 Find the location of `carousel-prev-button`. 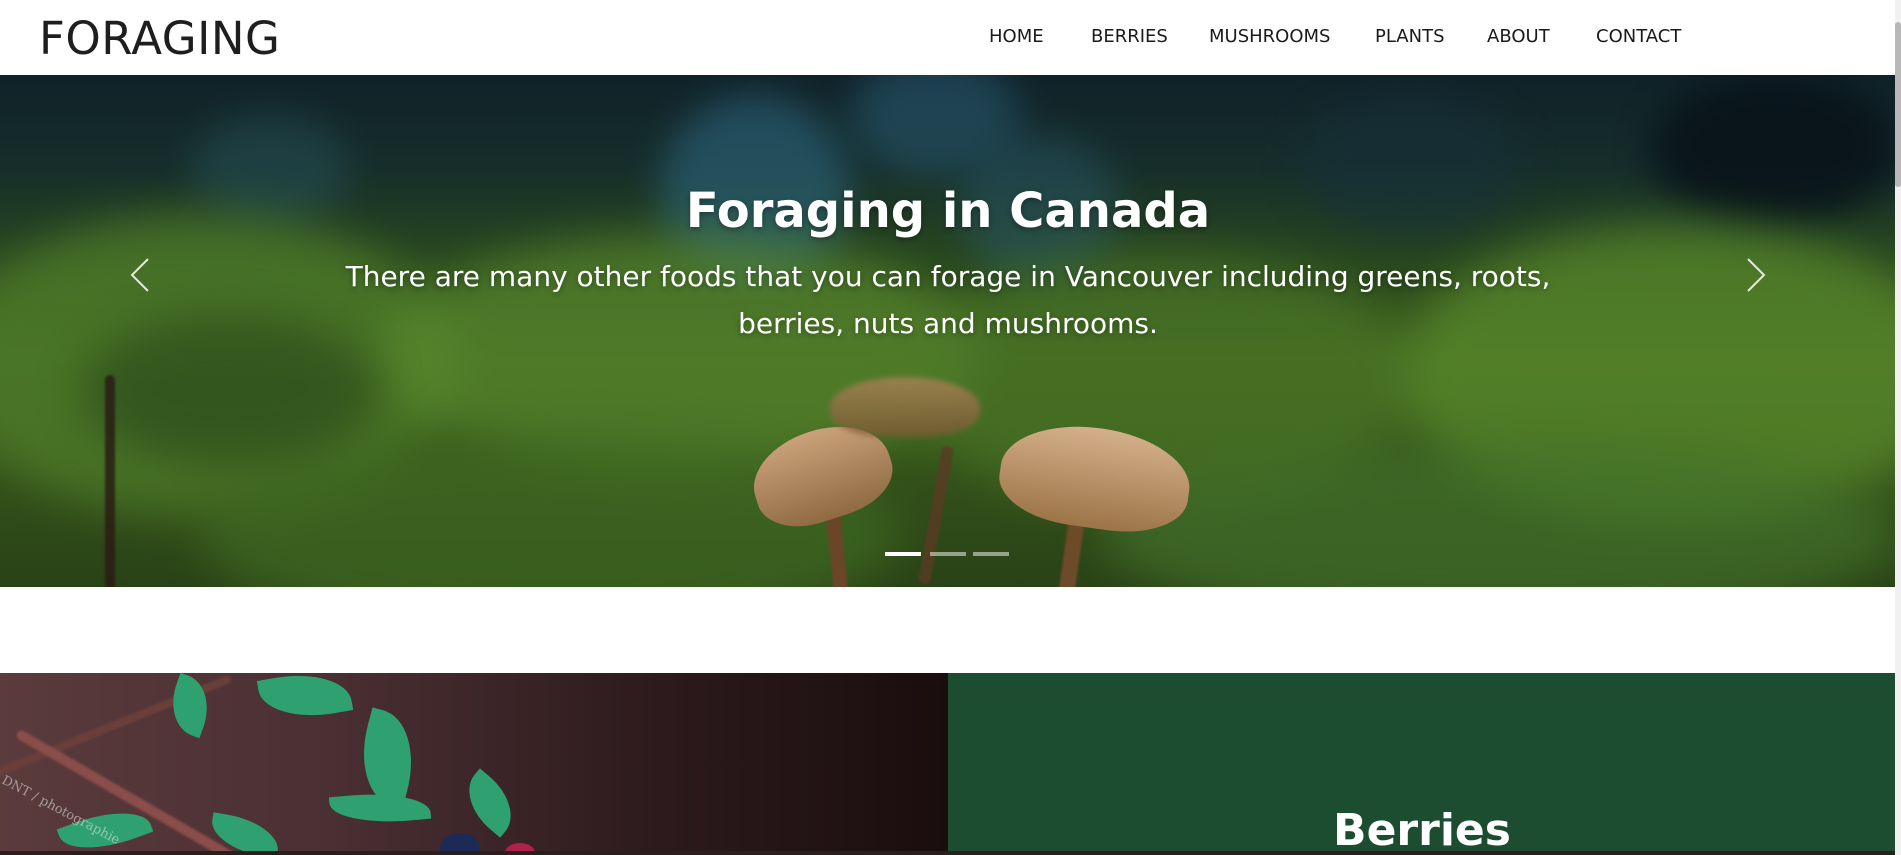

carousel-prev-button is located at coordinates (142, 275).